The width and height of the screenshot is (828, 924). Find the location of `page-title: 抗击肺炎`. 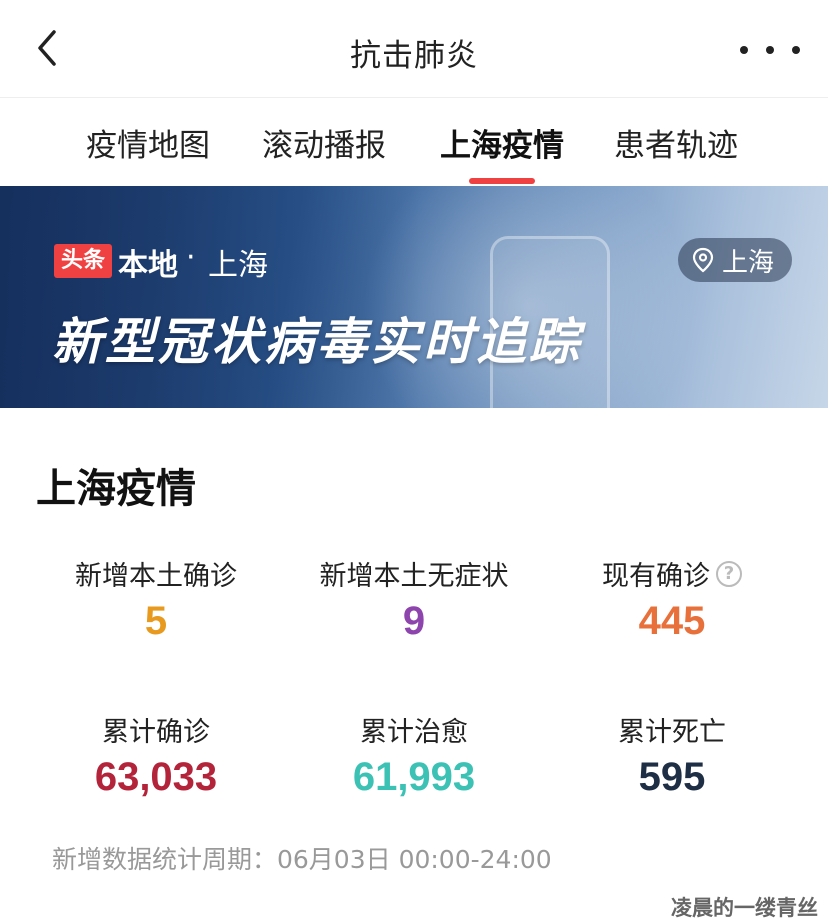

page-title: 抗击肺炎 is located at coordinates (414, 56).